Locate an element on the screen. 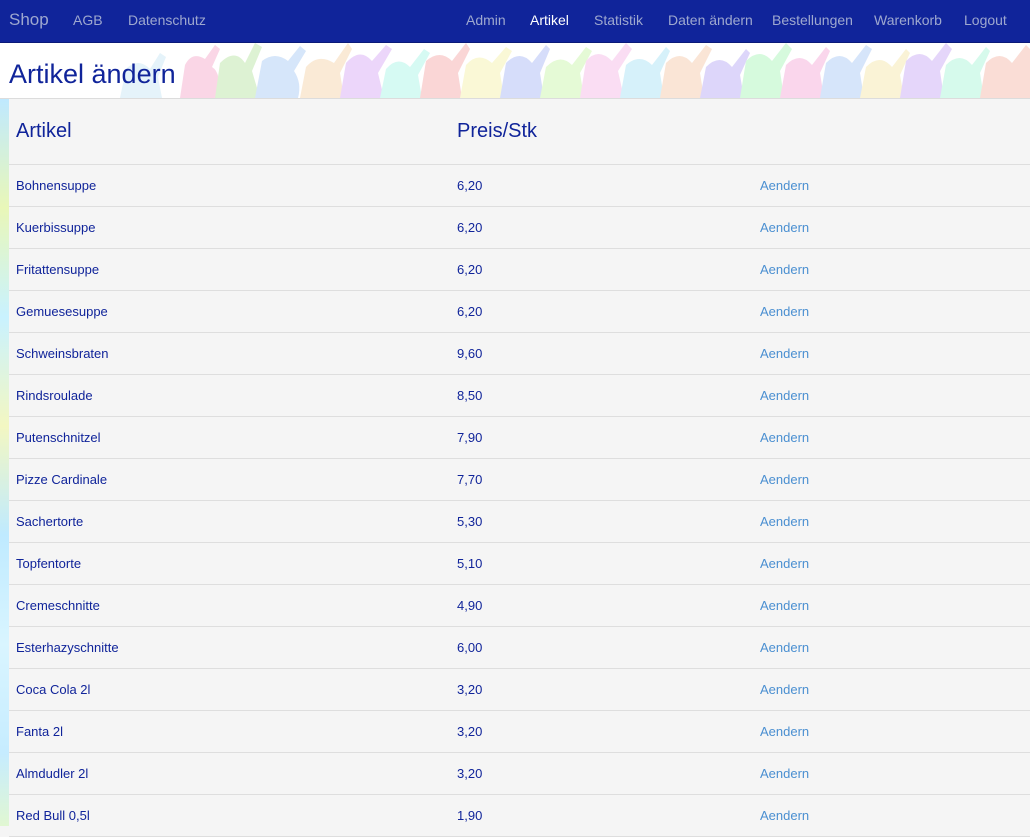  article-name: Pizze Cardinale is located at coordinates (229, 479).